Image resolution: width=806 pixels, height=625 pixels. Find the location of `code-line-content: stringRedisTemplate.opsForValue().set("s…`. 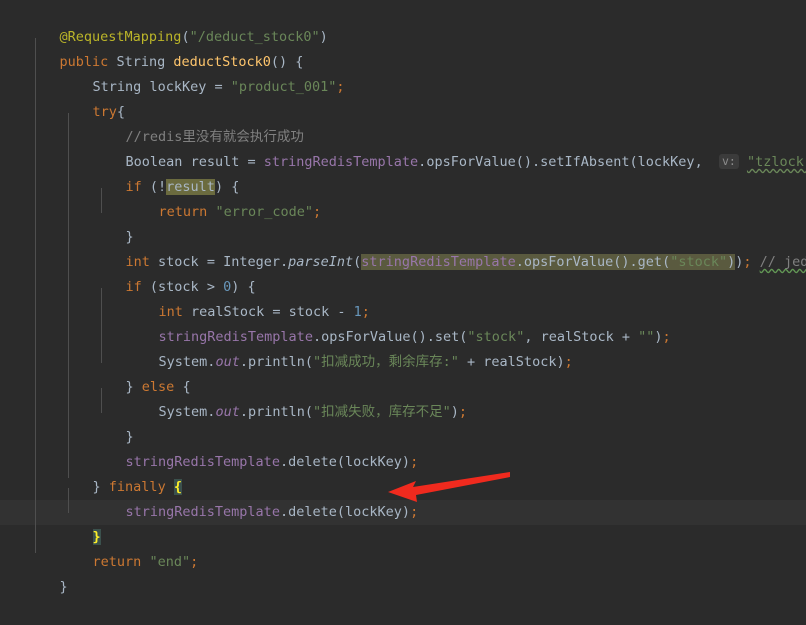

code-line-content: stringRedisTemplate.opsForValue().set("s… is located at coordinates (415, 337).